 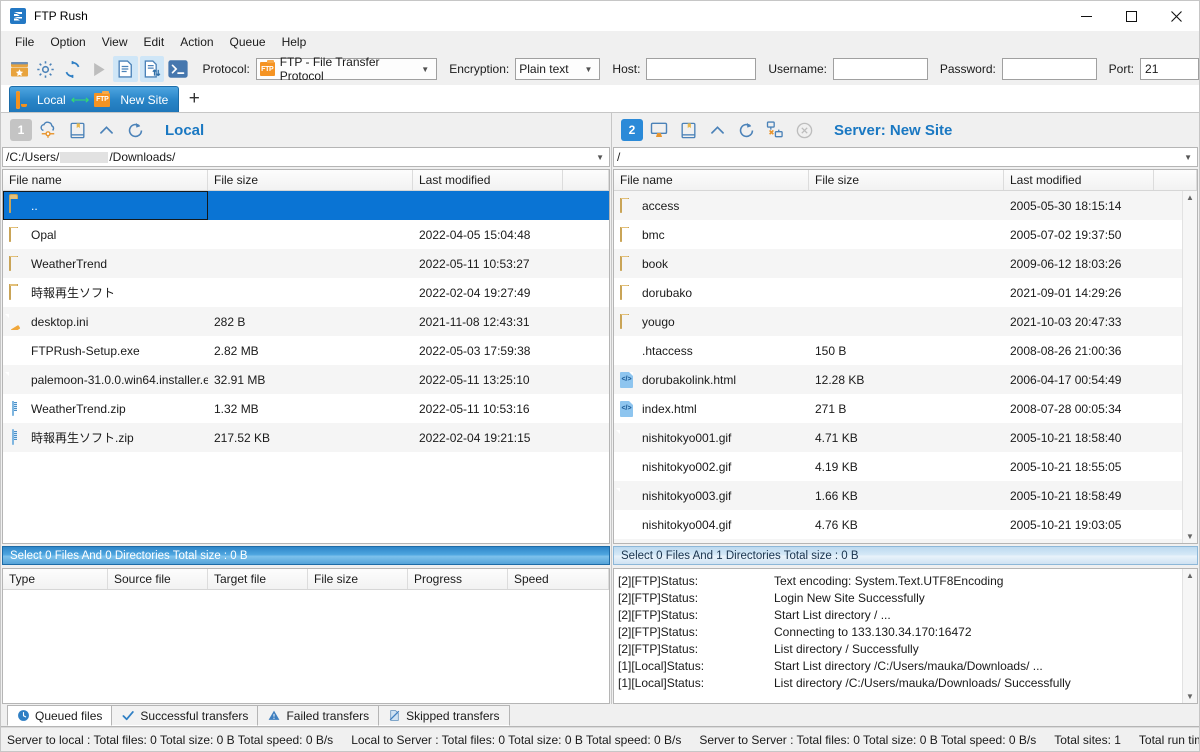 What do you see at coordinates (318, 715) in the screenshot?
I see `tab-failed-transfers: Failed transfers` at bounding box center [318, 715].